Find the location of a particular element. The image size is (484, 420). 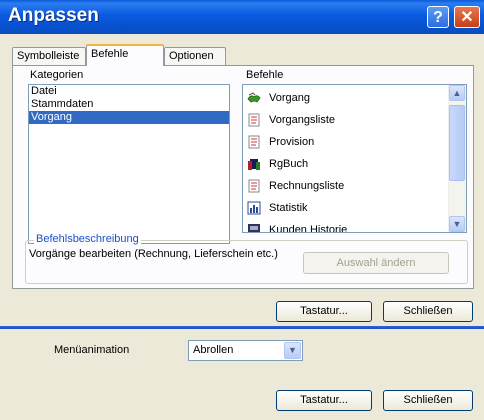

list-item: Datei is located at coordinates (129, 91).